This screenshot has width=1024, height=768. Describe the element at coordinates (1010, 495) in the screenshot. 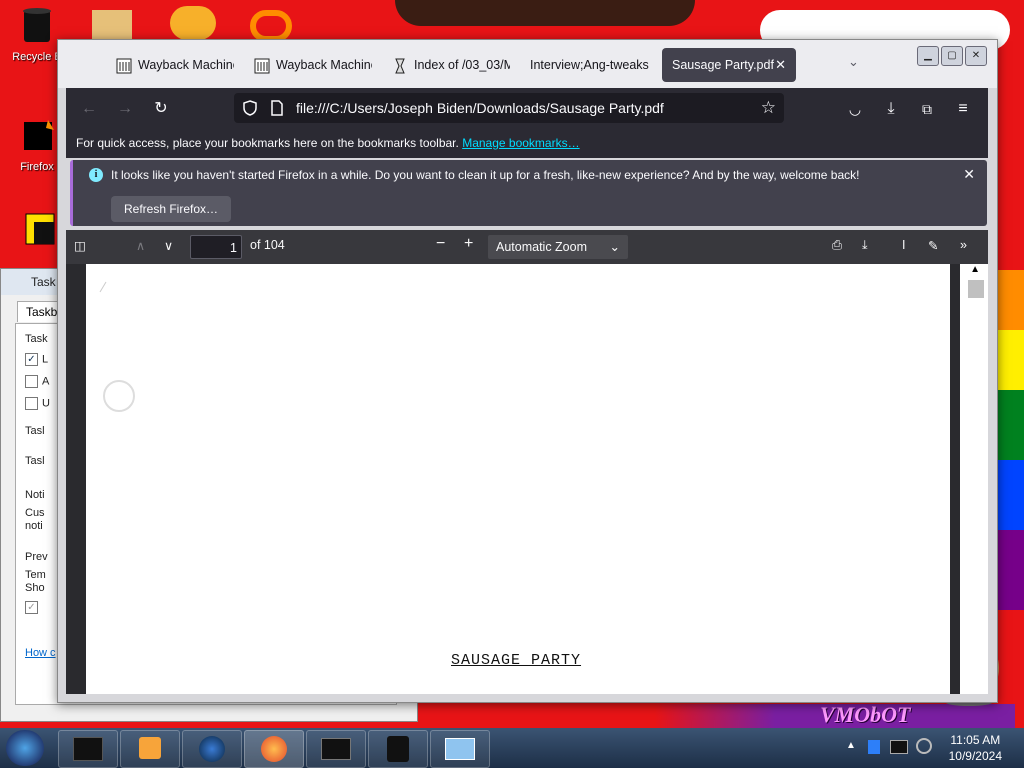

I see `rainbow-stripe-blue` at that location.